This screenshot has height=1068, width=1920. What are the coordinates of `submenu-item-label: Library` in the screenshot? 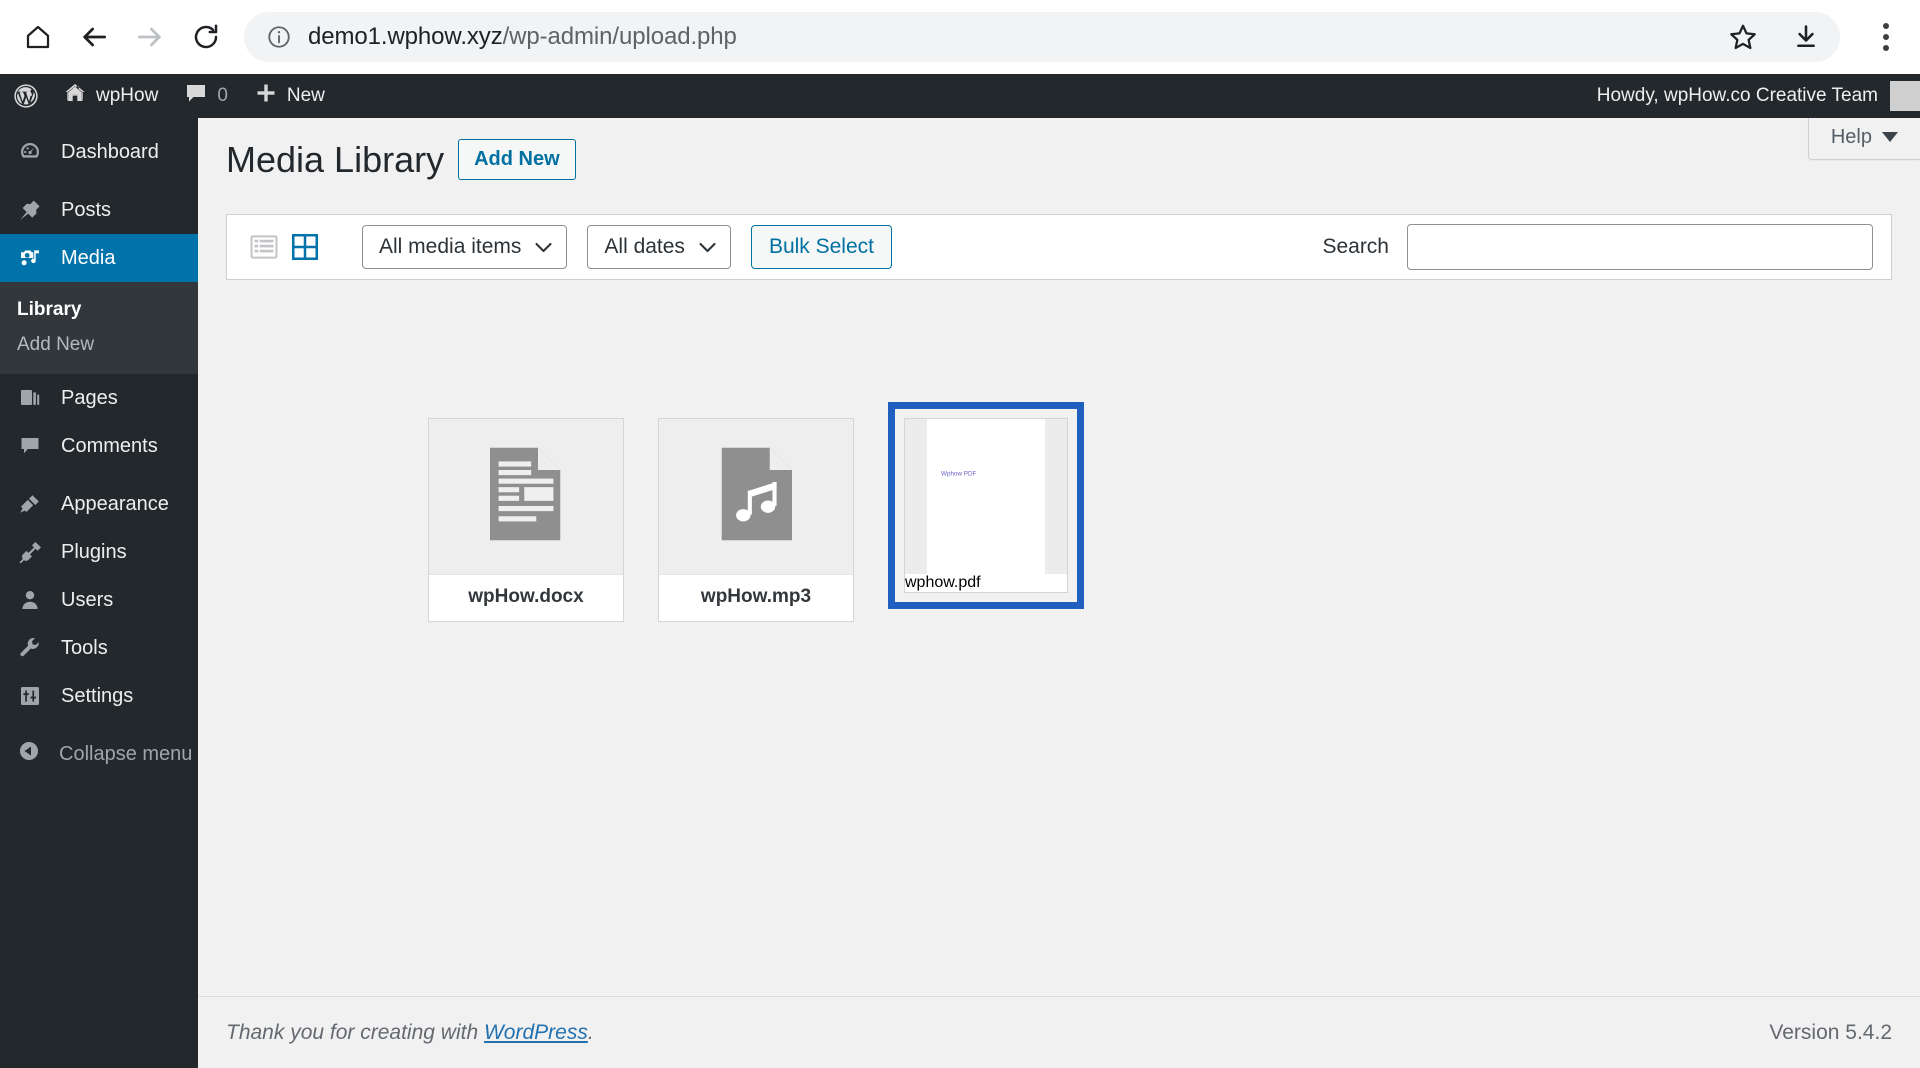 It's located at (49, 309).